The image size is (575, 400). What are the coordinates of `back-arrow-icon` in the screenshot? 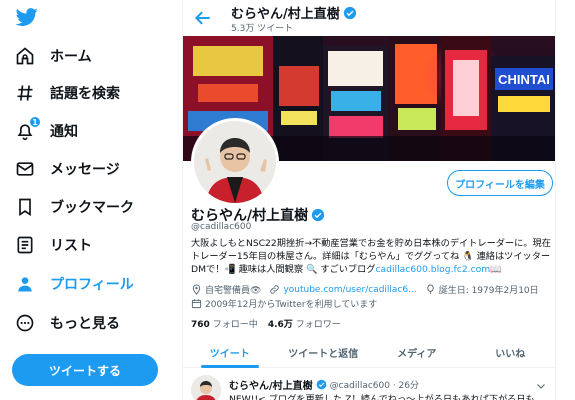 It's located at (203, 18).